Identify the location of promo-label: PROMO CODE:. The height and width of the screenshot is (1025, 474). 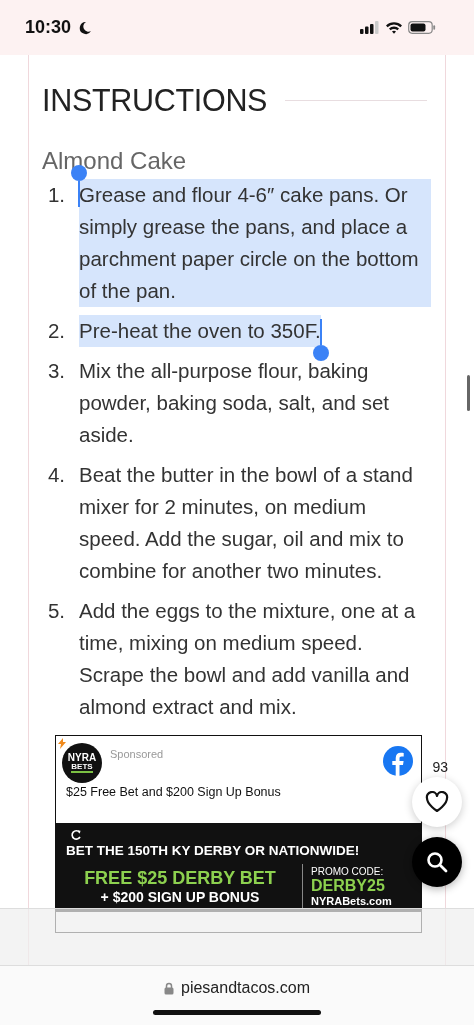
(348, 871).